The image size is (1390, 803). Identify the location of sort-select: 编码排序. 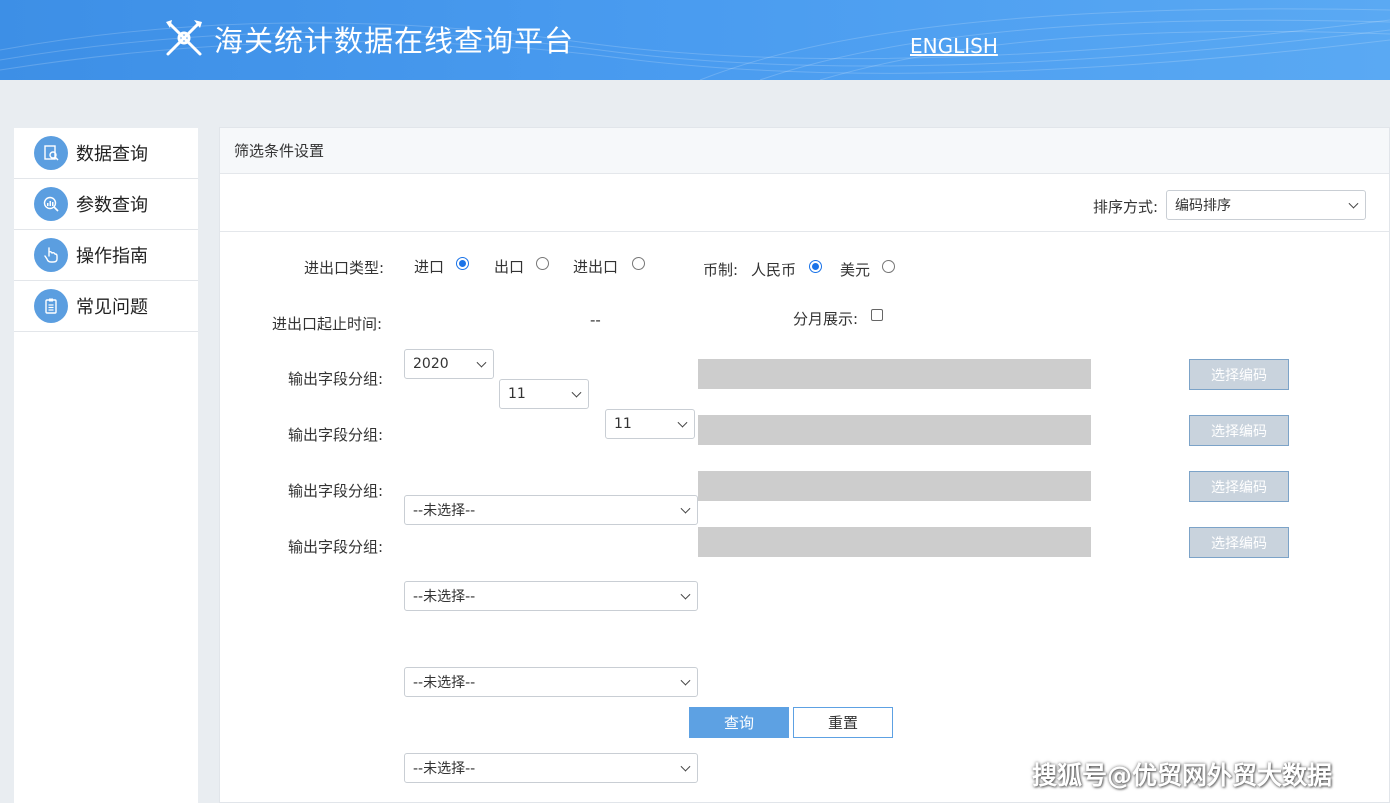
(1266, 205).